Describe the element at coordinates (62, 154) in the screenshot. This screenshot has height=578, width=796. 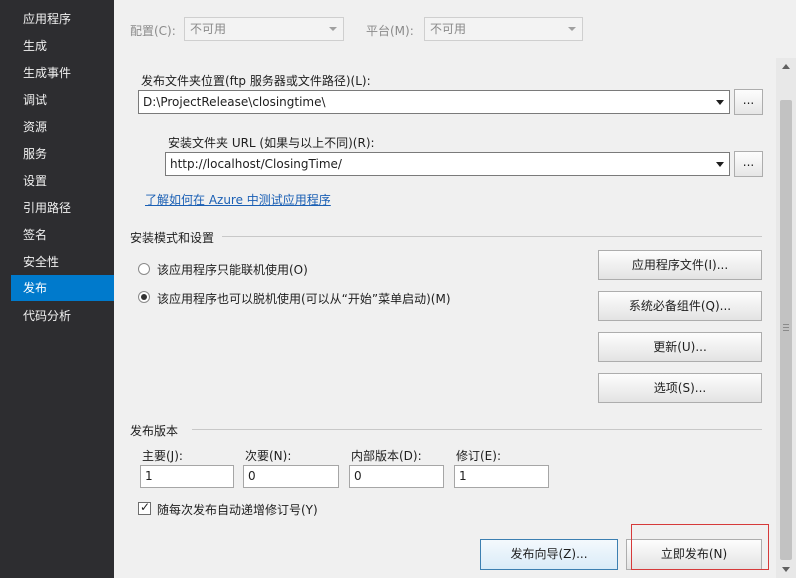
I see `sidebar-item-services: 服务` at that location.